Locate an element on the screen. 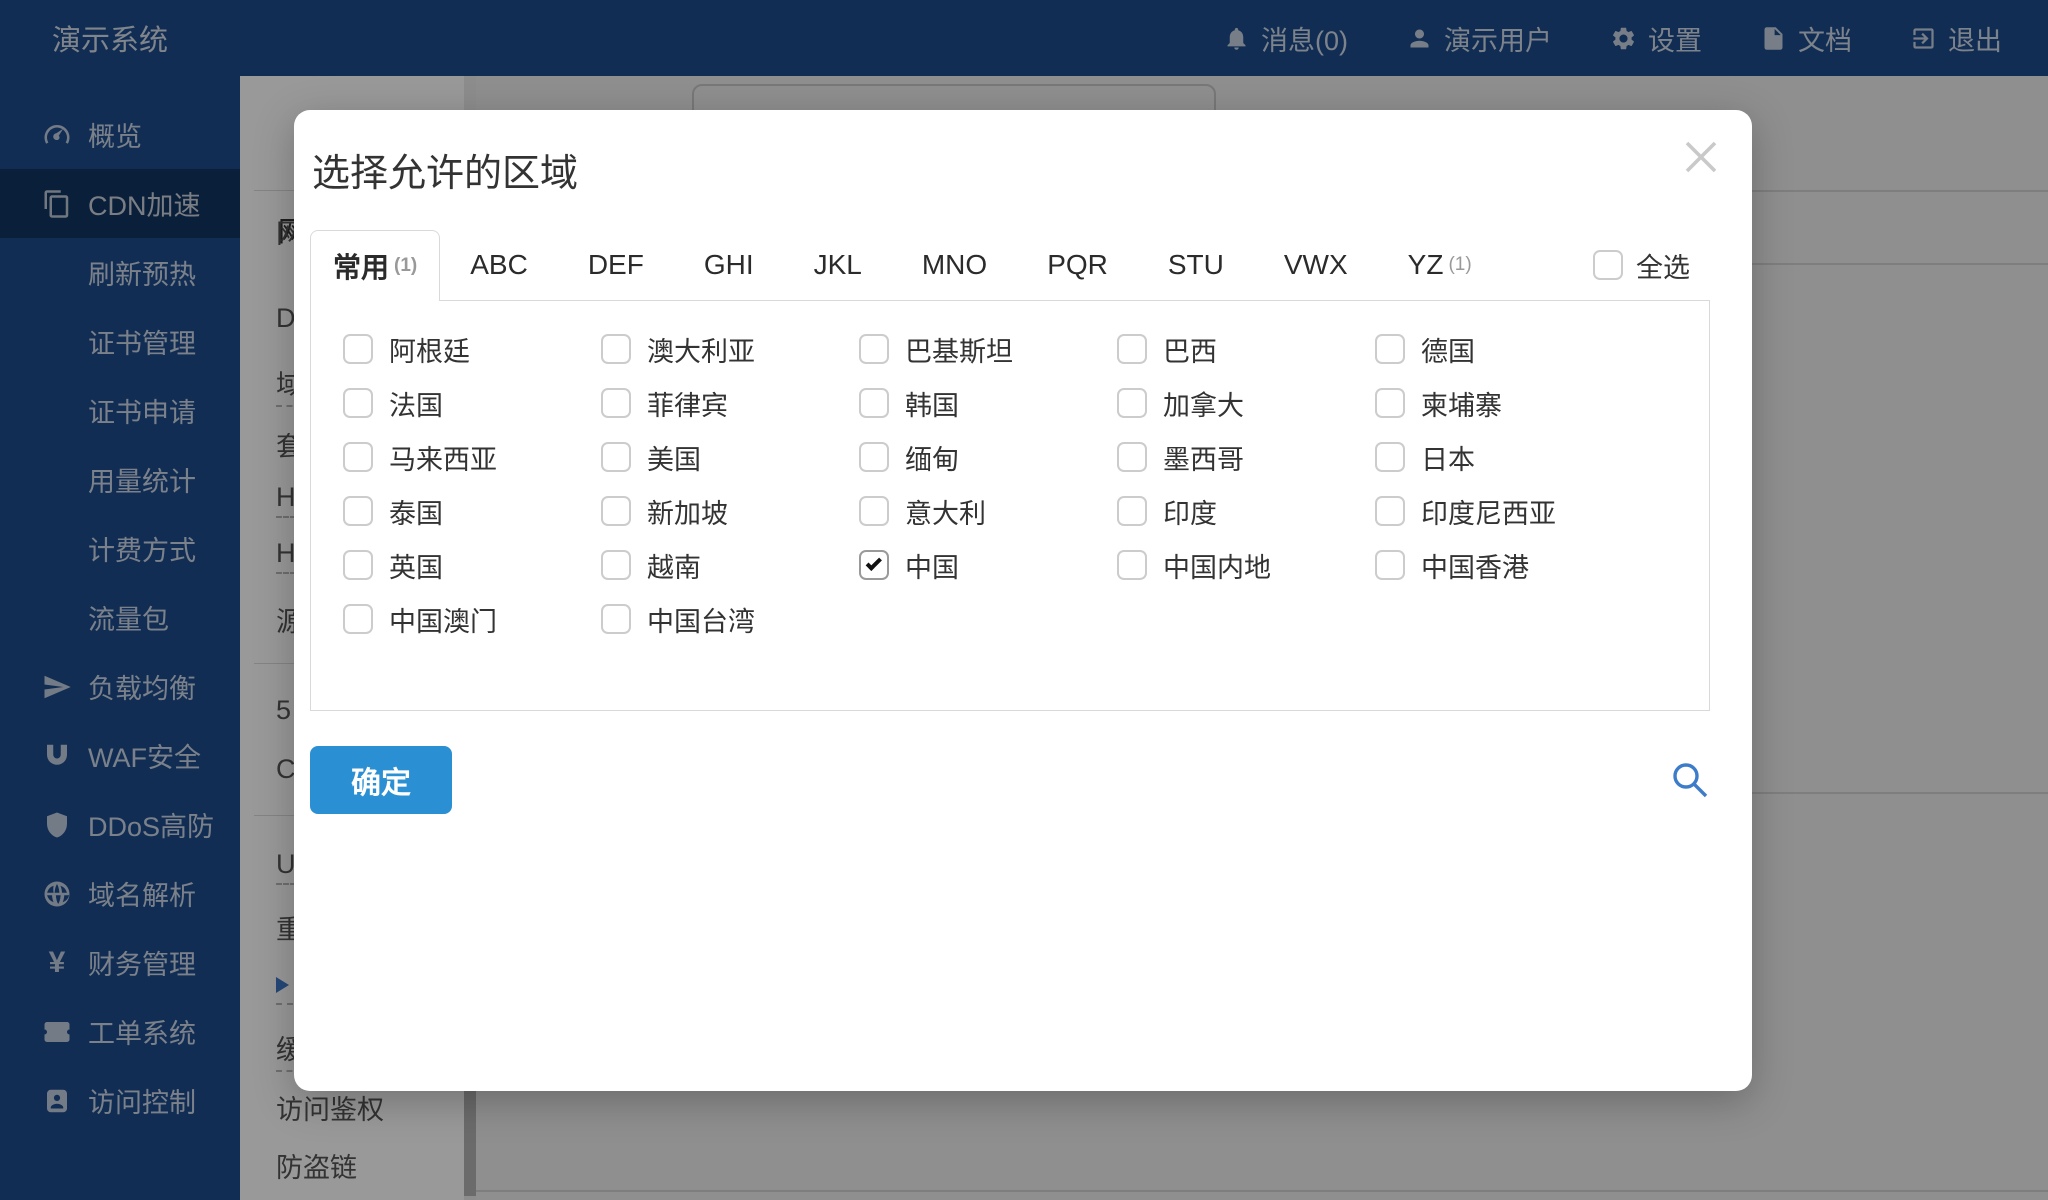  tab-label: VWX is located at coordinates (1315, 264).